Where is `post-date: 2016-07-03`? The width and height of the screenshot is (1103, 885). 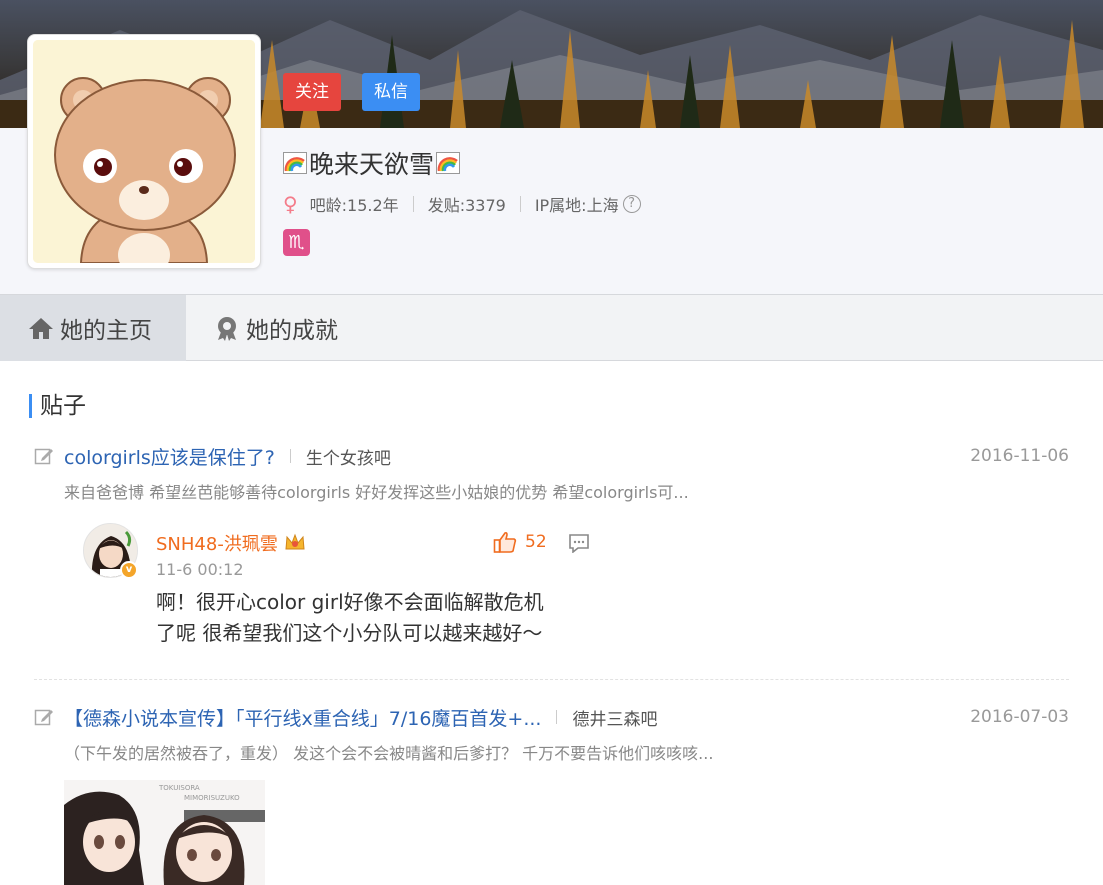
post-date: 2016-07-03 is located at coordinates (1019, 717).